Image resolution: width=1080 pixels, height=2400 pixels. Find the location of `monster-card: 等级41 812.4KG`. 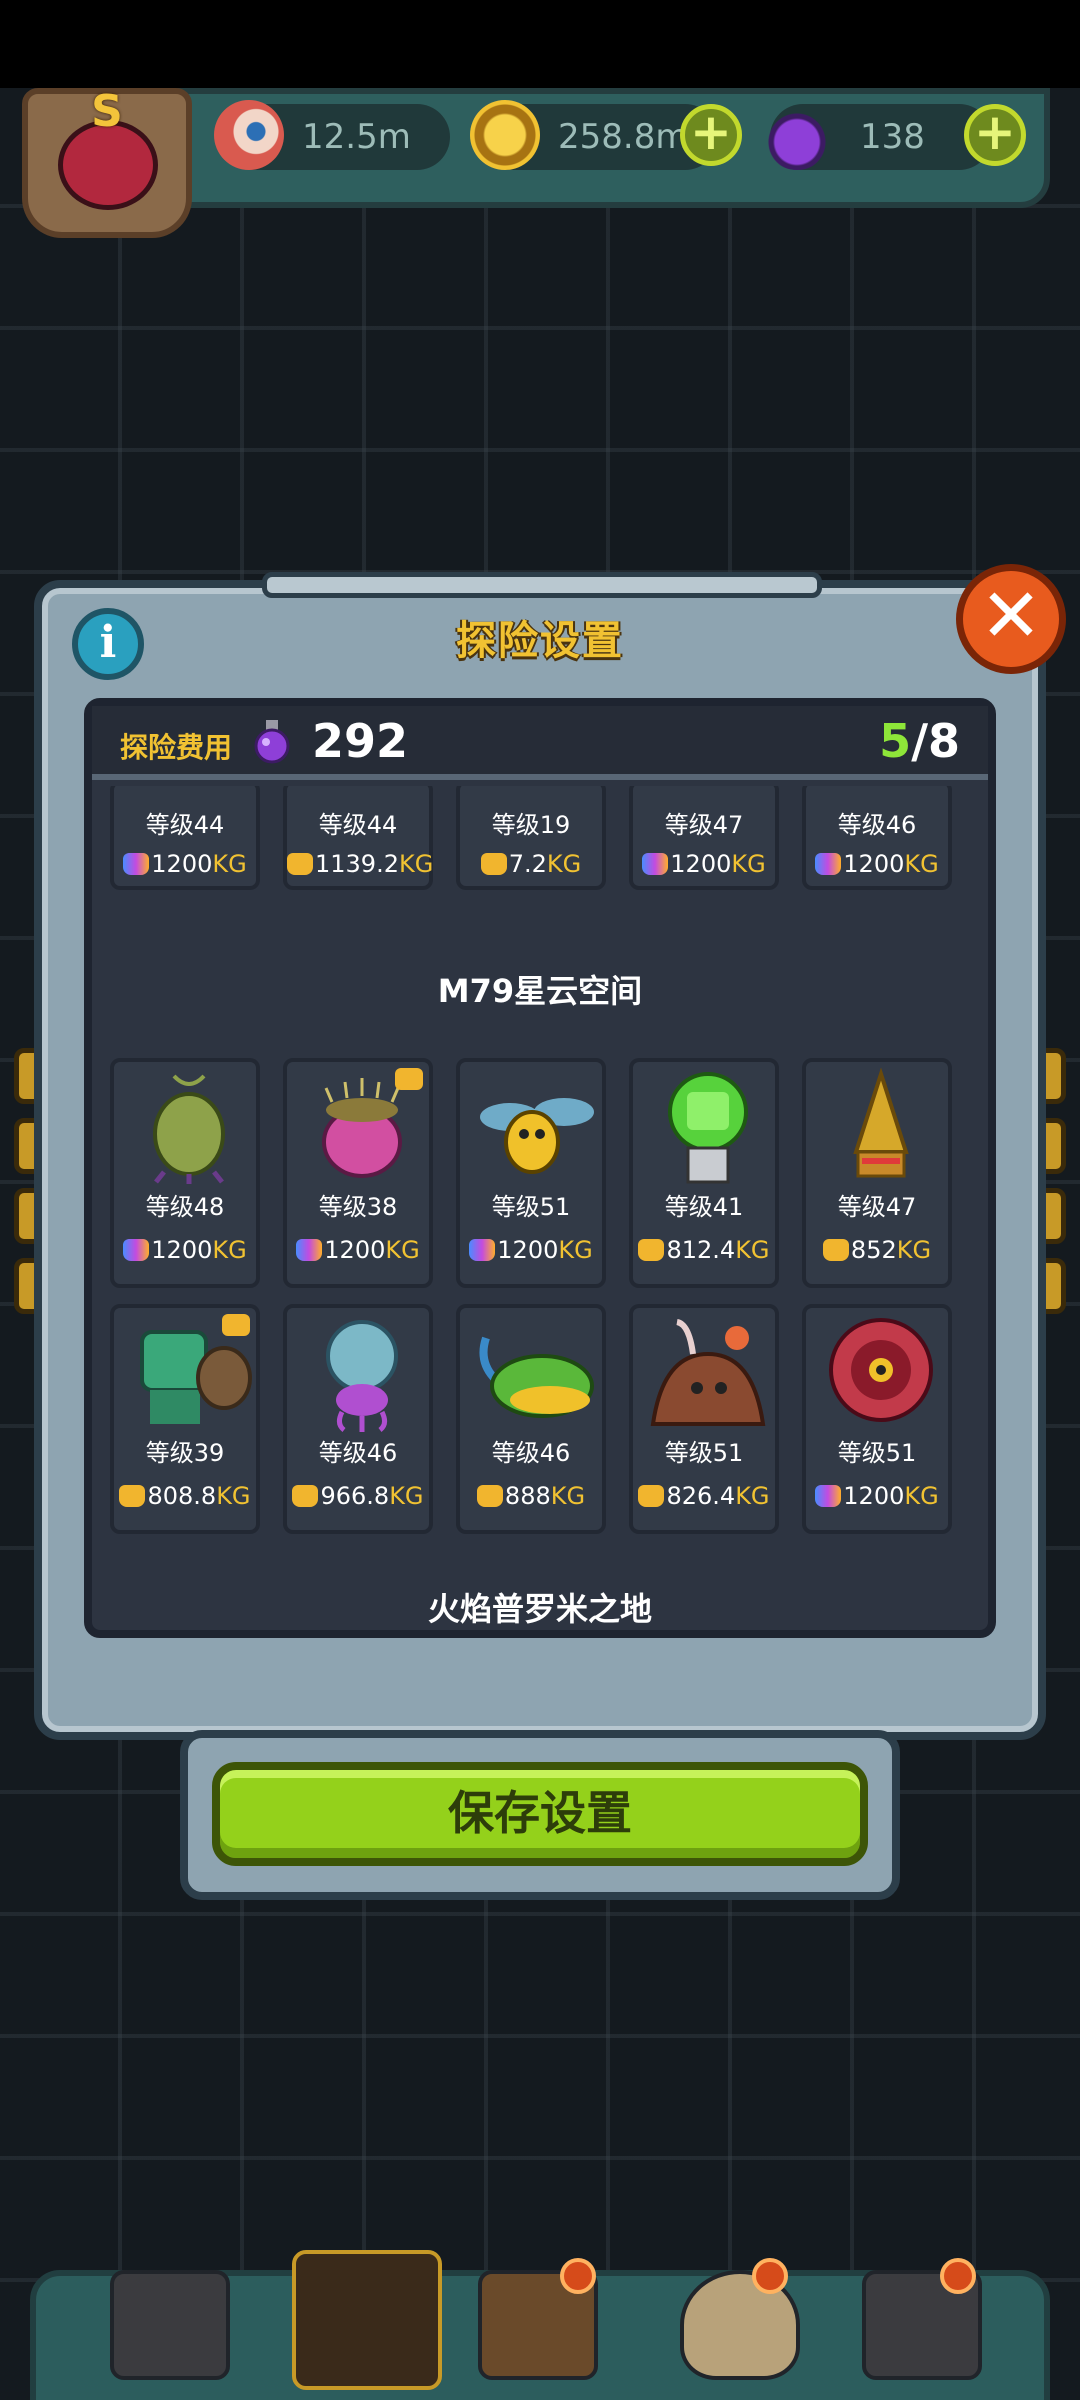

monster-card: 等级41 812.4KG is located at coordinates (704, 1173).